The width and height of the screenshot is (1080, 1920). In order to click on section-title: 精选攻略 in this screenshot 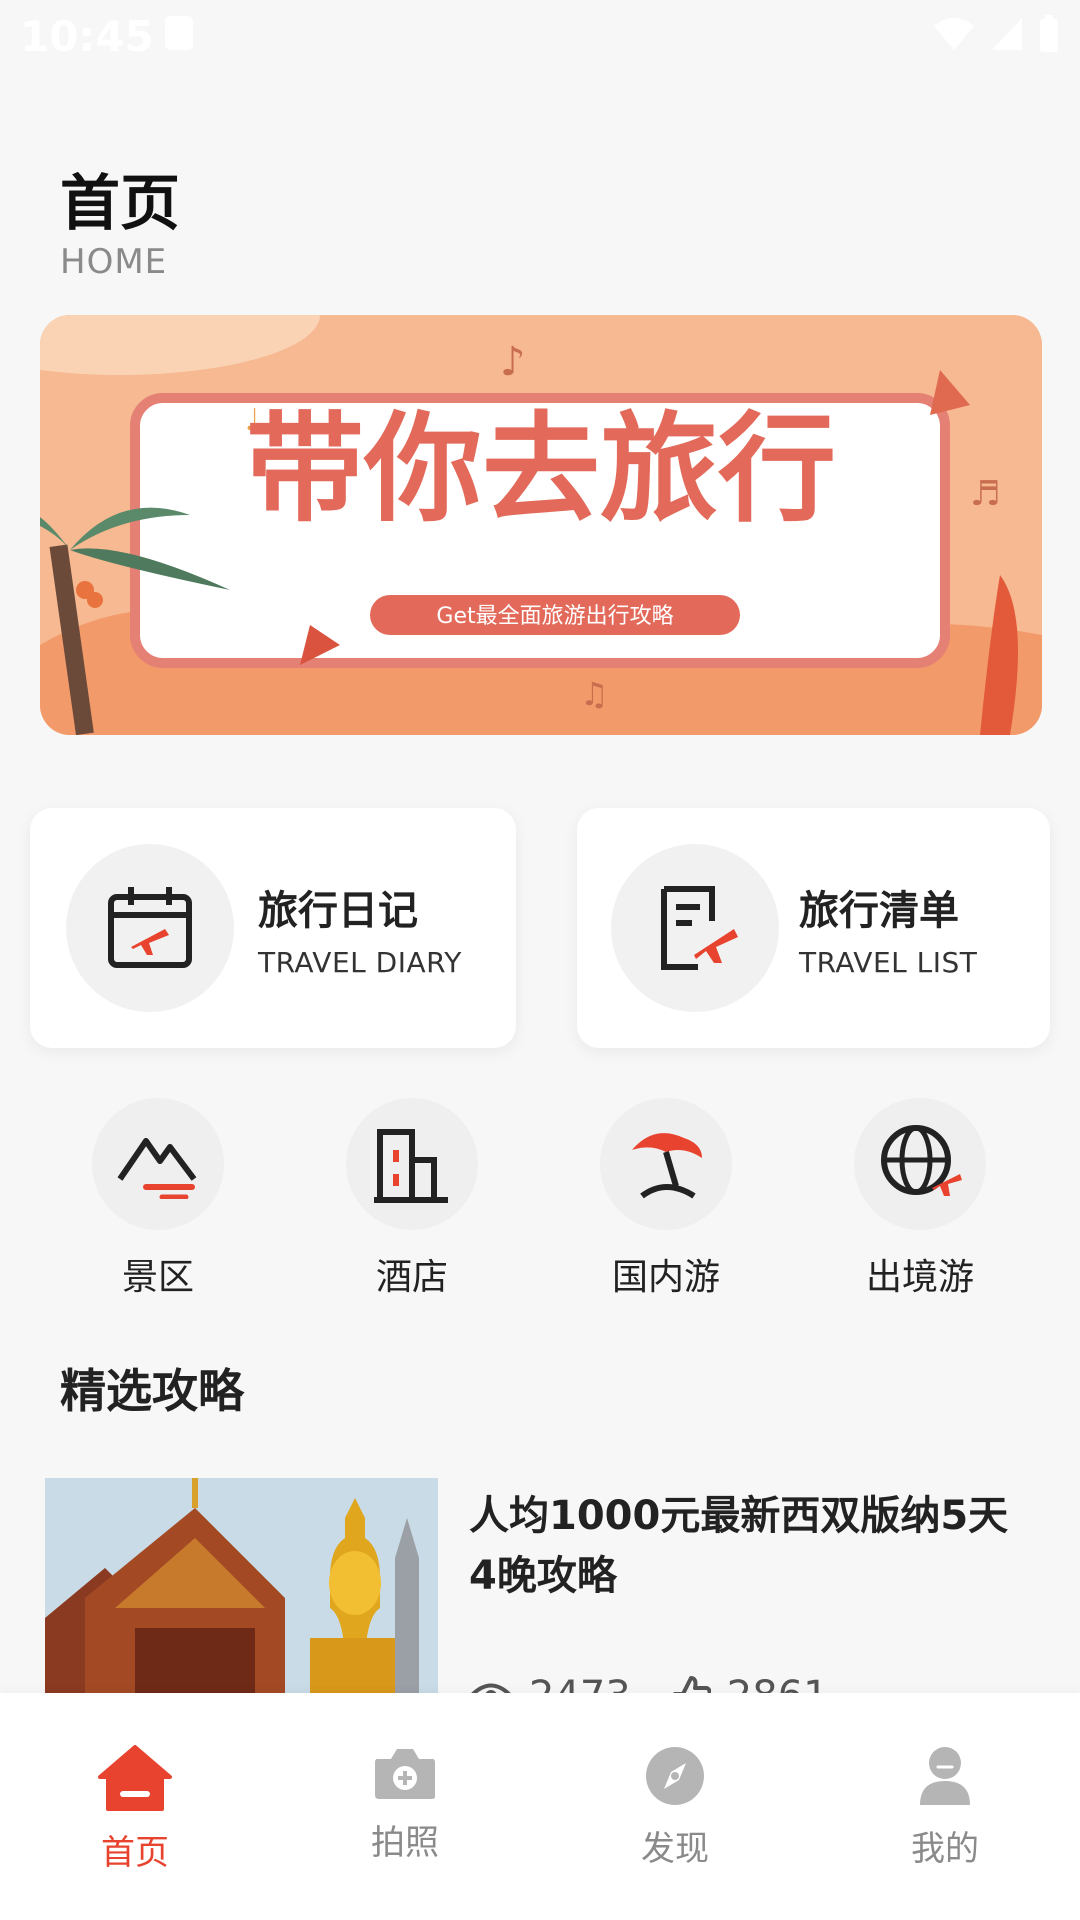, I will do `click(152, 1391)`.